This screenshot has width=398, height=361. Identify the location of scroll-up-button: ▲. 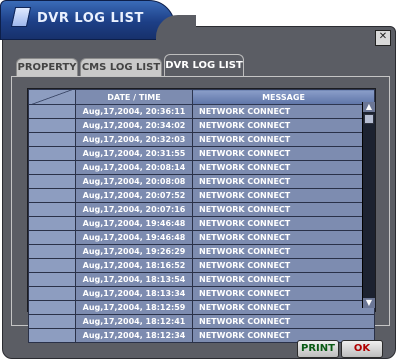
(369, 107).